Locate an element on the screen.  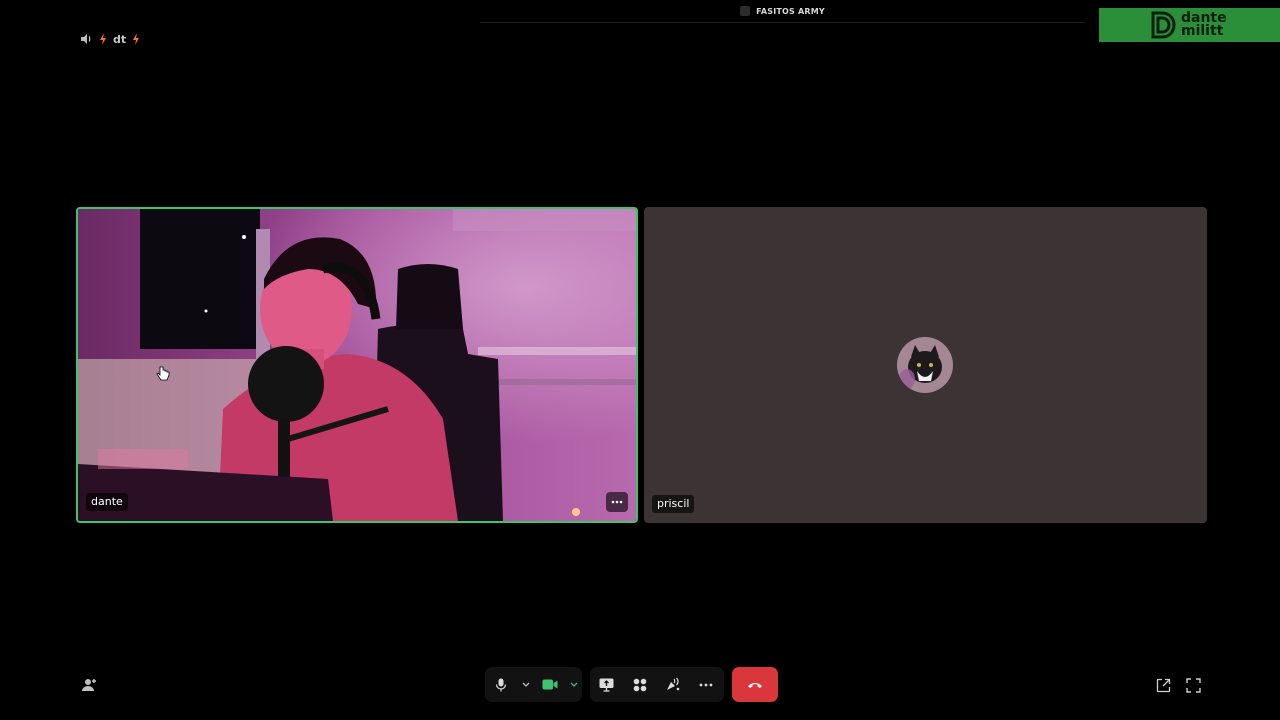
brand-text: dante militt is located at coordinates (1204, 25).